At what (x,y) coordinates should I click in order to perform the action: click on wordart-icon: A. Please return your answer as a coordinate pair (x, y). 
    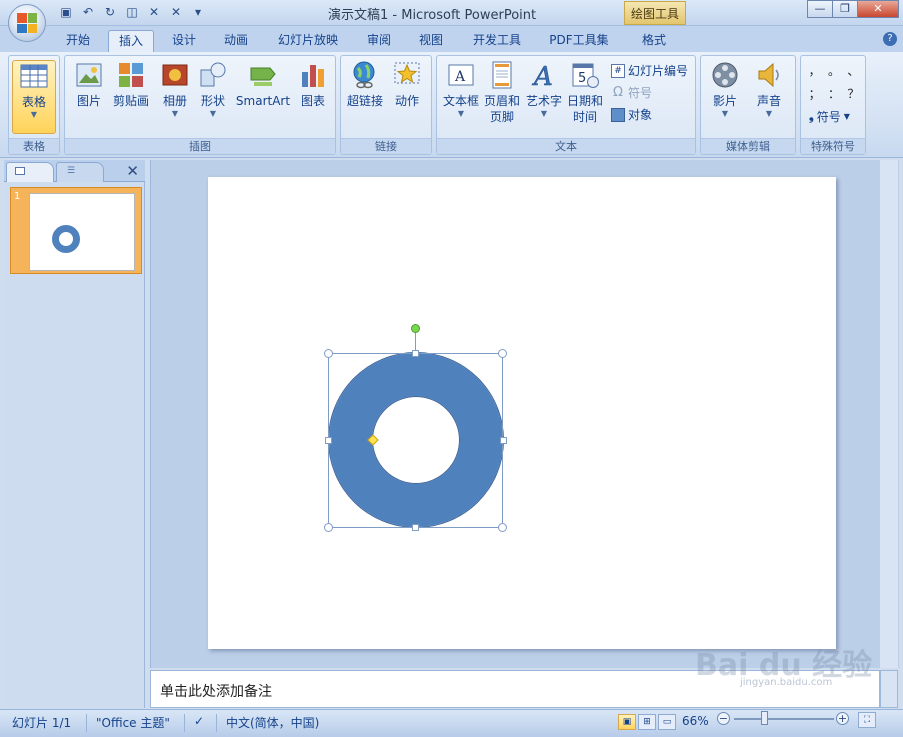
    Looking at the image, I should click on (542, 76).